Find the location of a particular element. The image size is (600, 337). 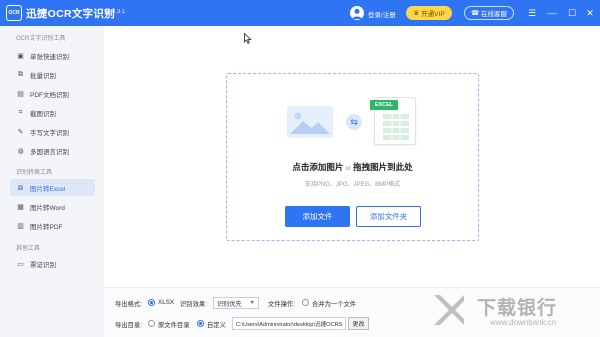

maximize-icon: ☐ is located at coordinates (572, 13).